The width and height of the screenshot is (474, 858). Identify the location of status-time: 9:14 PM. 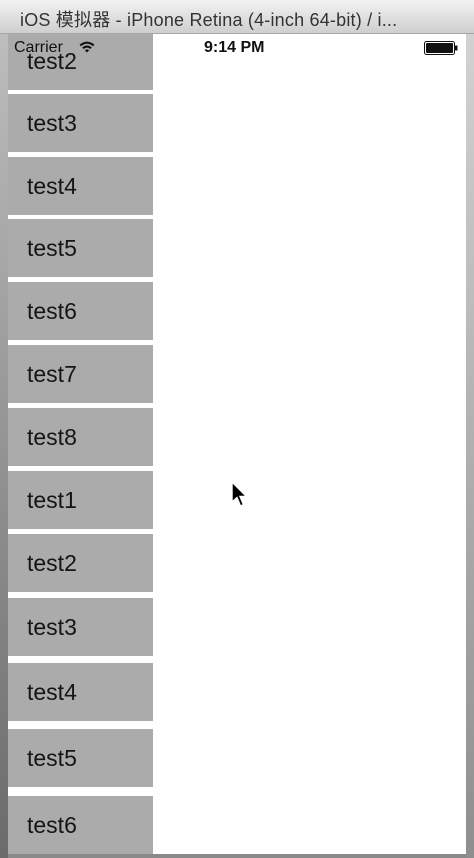
(234, 47).